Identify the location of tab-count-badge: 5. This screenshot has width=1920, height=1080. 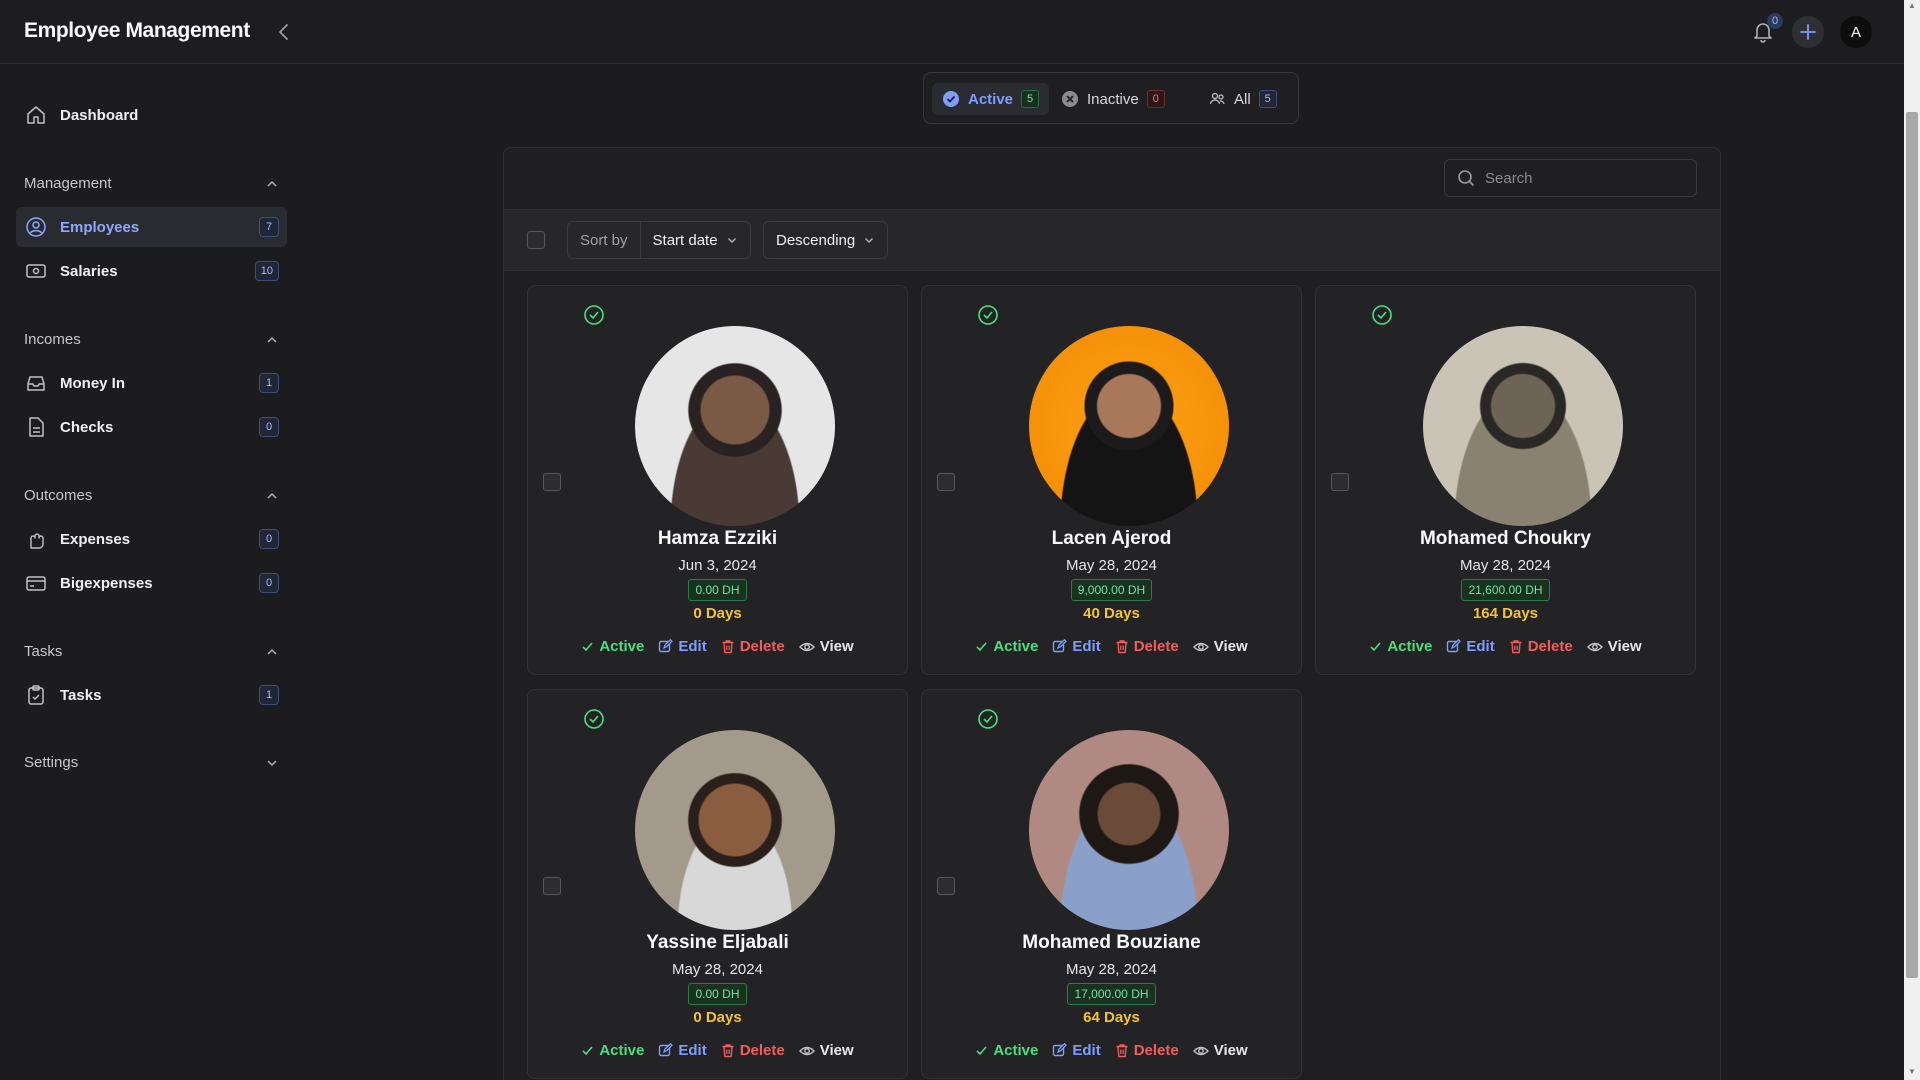
(1267, 99).